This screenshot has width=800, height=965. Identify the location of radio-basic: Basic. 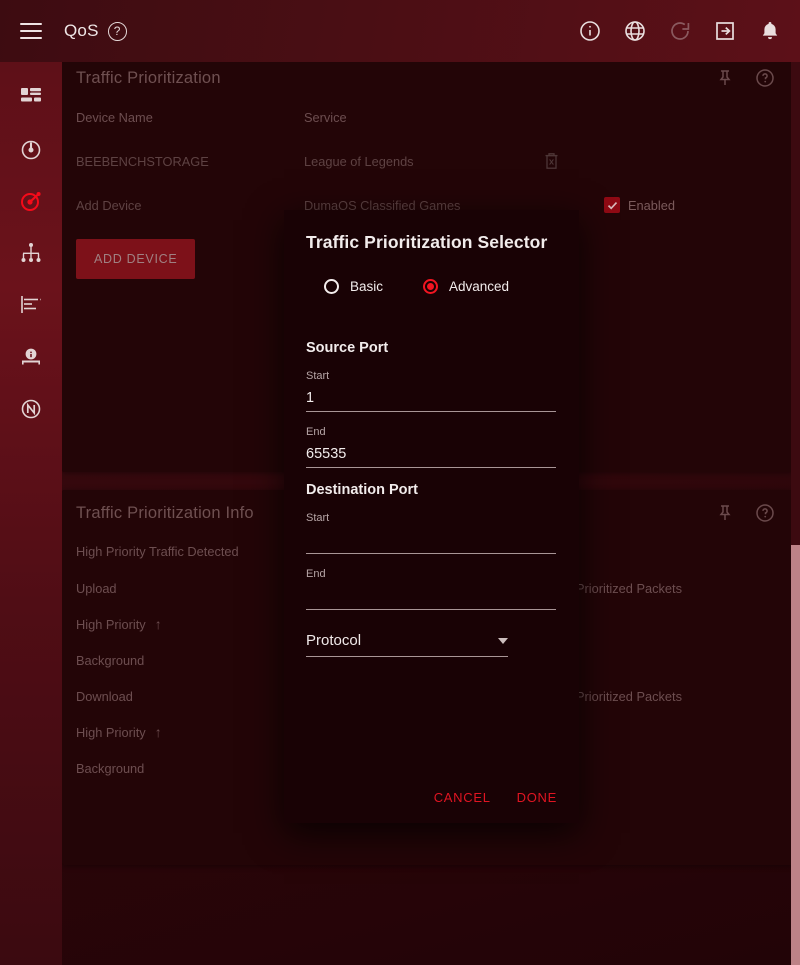
(353, 286).